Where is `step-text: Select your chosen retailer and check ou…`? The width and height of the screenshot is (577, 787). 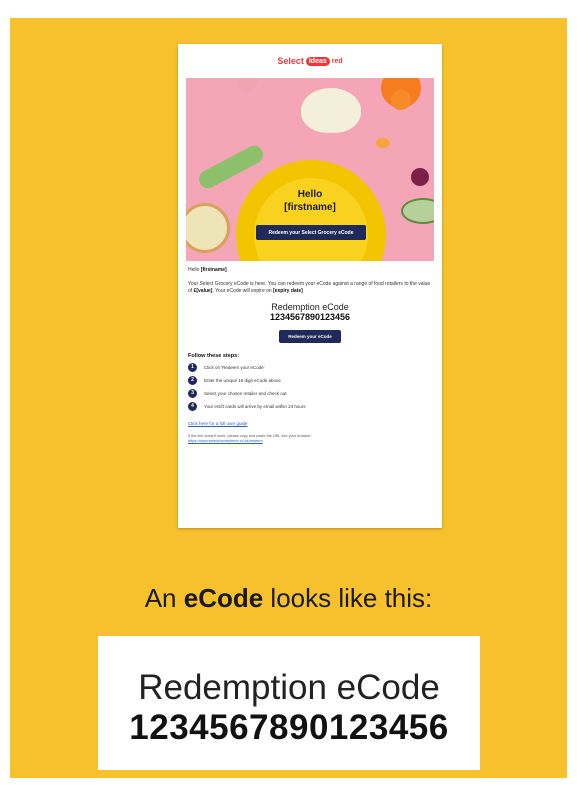
step-text: Select your chosen retailer and check ou… is located at coordinates (245, 393).